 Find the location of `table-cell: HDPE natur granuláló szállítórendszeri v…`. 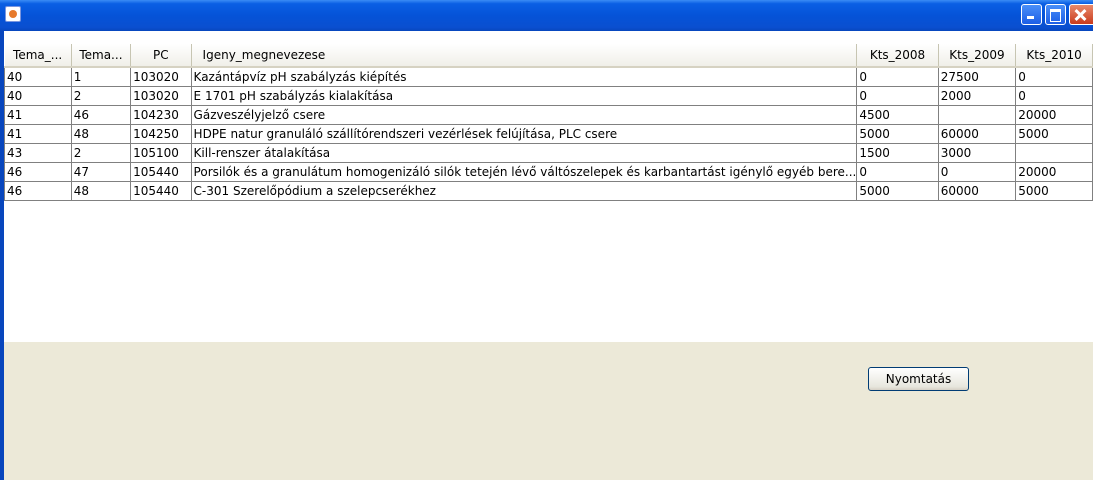

table-cell: HDPE natur granuláló szállítórendszeri v… is located at coordinates (524, 134).